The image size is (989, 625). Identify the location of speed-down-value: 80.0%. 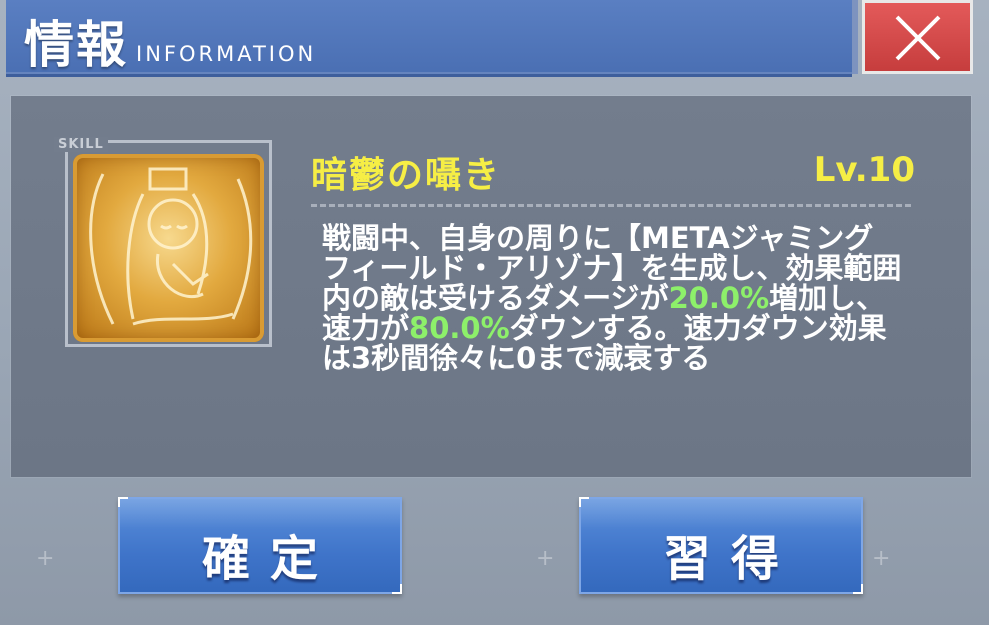
(459, 328).